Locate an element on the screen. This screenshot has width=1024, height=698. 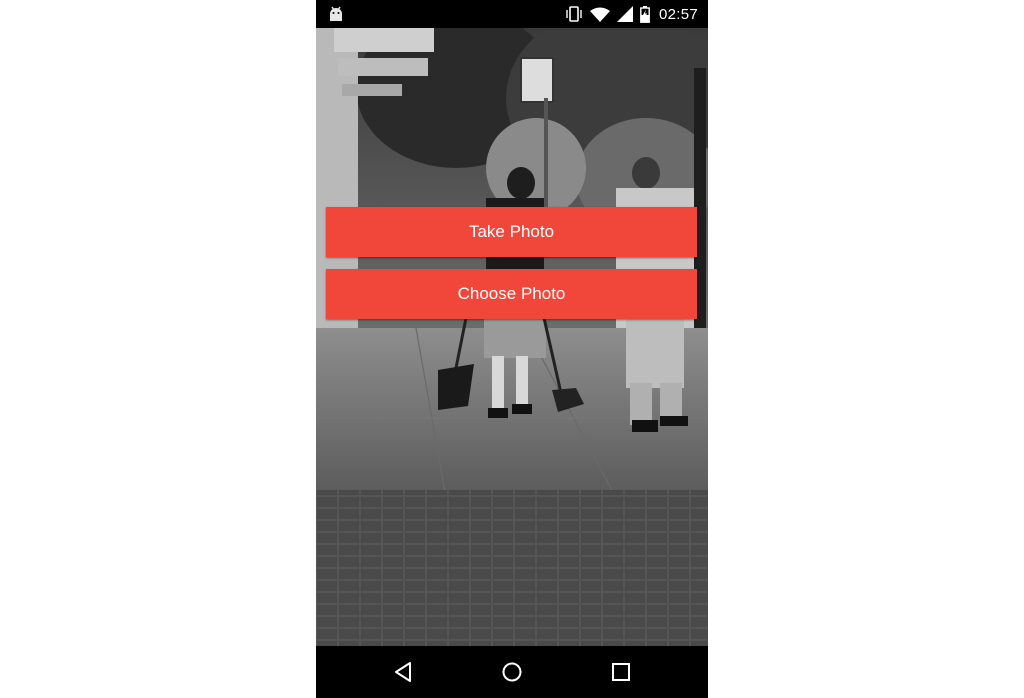
recents-icon is located at coordinates (621, 672).